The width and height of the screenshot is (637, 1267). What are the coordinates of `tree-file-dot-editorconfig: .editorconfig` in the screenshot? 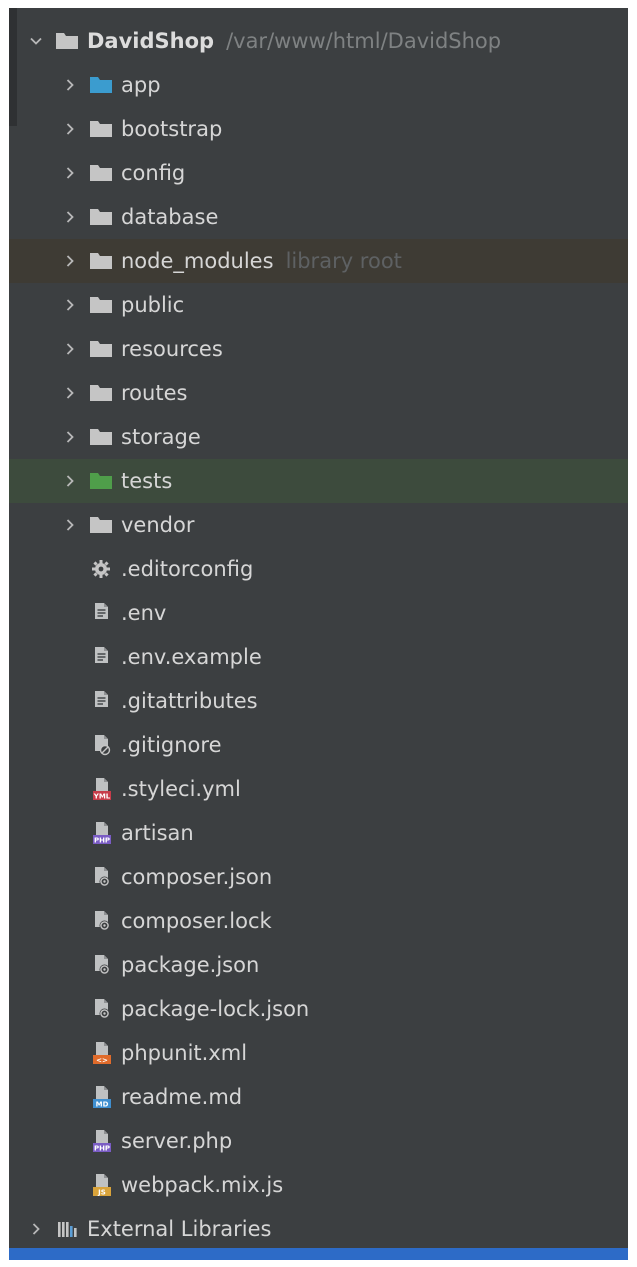 It's located at (318, 569).